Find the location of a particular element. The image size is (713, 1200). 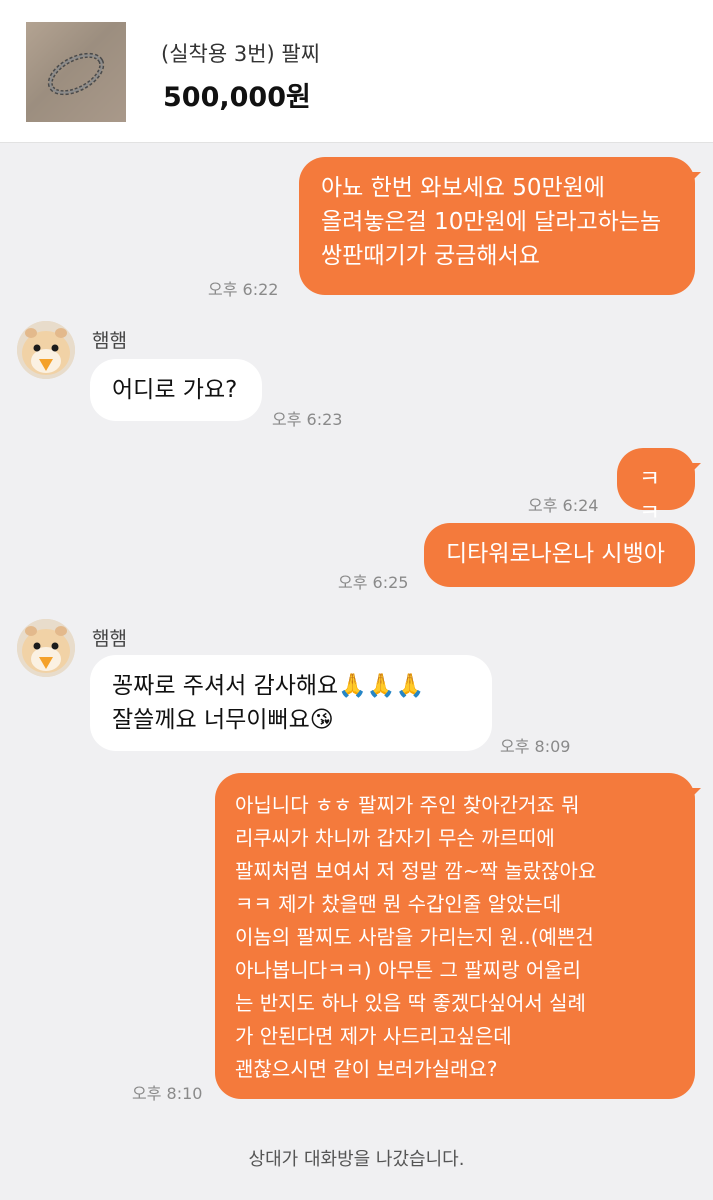

my-message-bubble: 디타워로나온나 시뱅아 is located at coordinates (559, 555).